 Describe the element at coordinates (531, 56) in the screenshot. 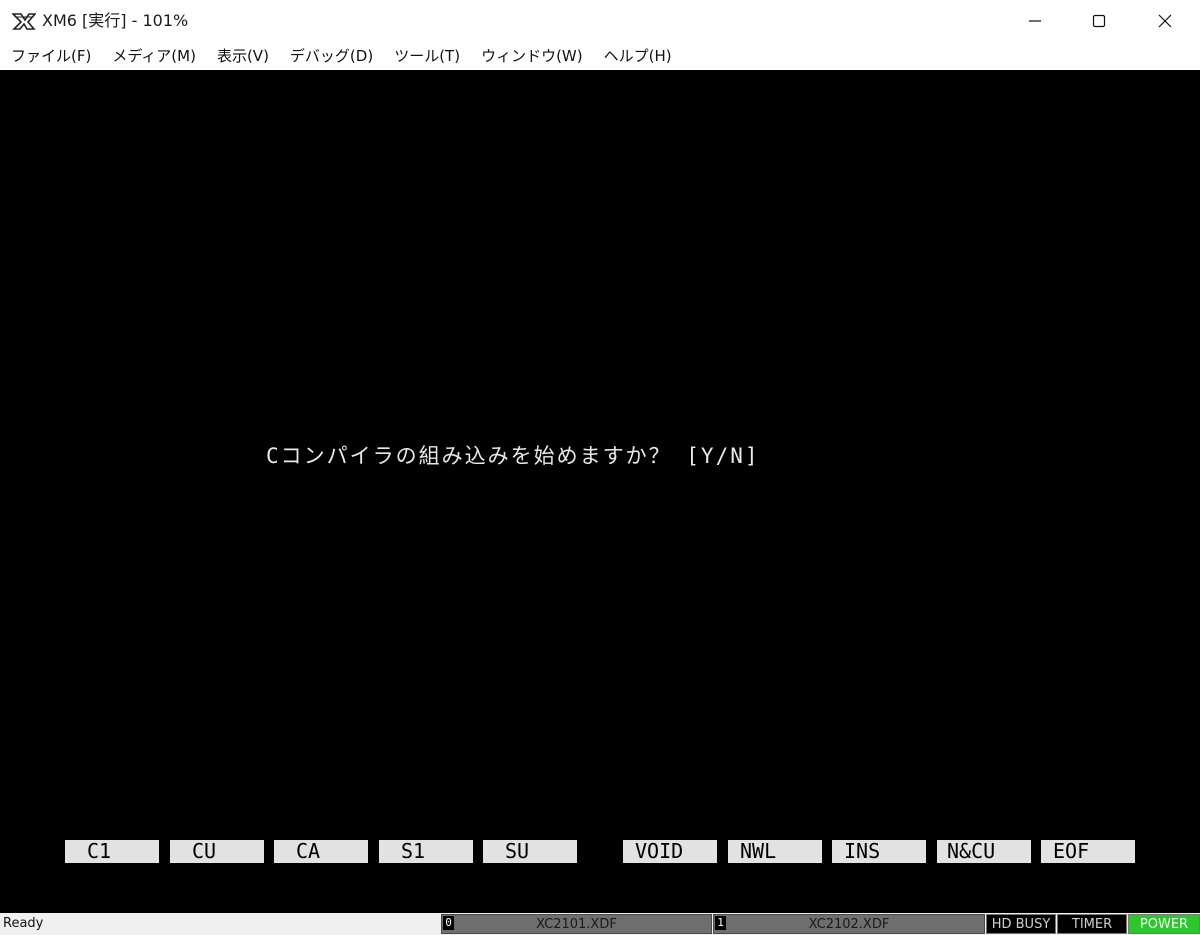

I see `menu-window: ウィンドウ(W)` at that location.